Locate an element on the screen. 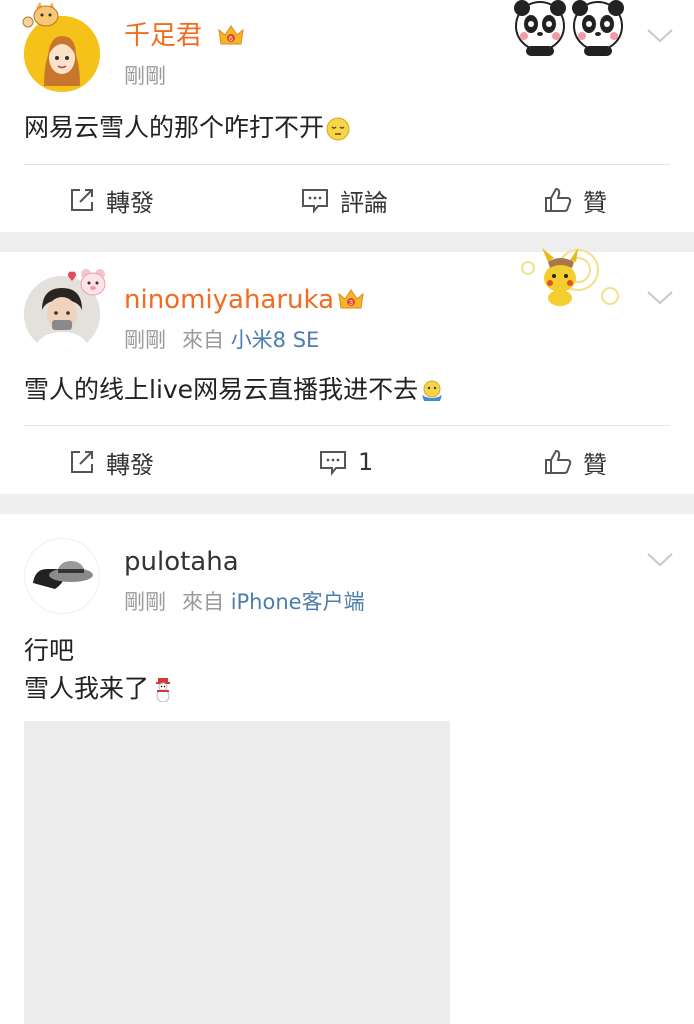 The width and height of the screenshot is (694, 1024). post-text-content: 雪人的线上live网易云直播我进不去 is located at coordinates (221, 389).